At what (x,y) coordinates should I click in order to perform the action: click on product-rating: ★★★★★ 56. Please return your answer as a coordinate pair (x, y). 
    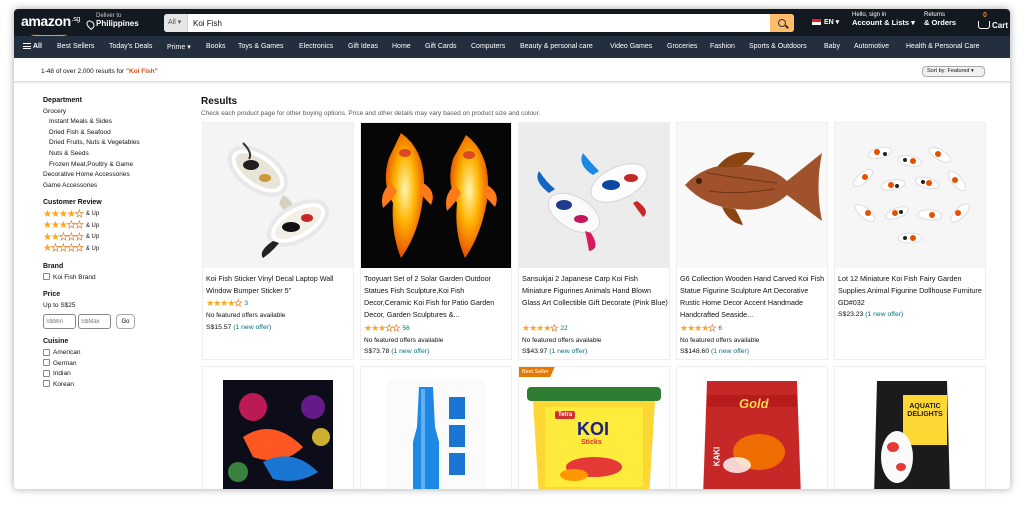
    Looking at the image, I should click on (387, 328).